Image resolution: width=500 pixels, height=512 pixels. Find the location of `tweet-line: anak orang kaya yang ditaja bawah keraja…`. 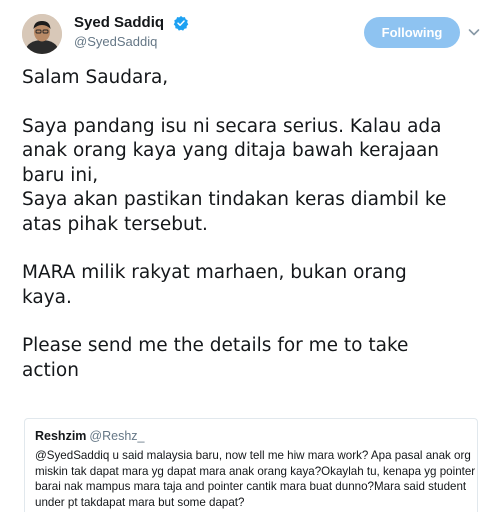

tweet-line: anak orang kaya yang ditaja bawah keraja… is located at coordinates (231, 150).